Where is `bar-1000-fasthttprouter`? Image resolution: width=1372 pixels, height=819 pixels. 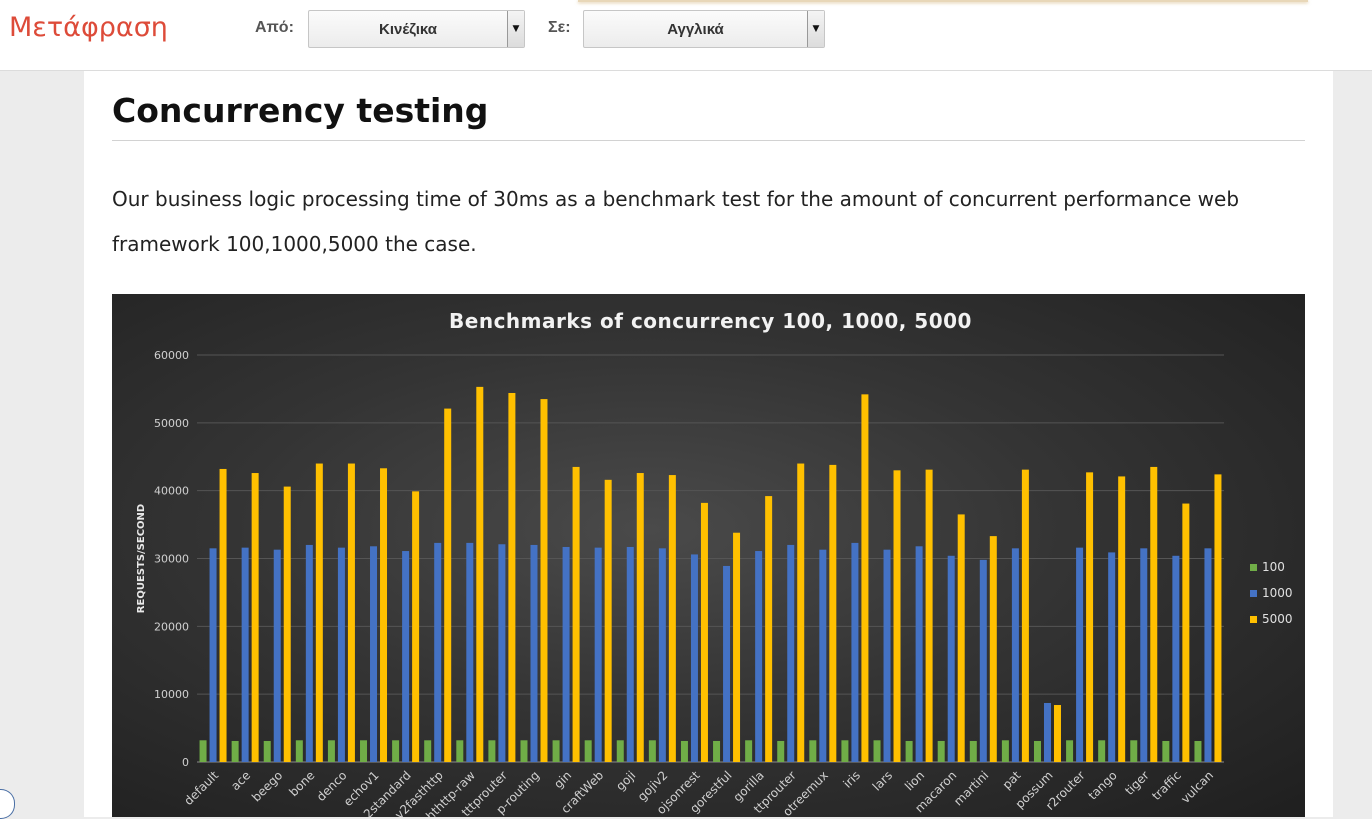 bar-1000-fasthttprouter is located at coordinates (502, 653).